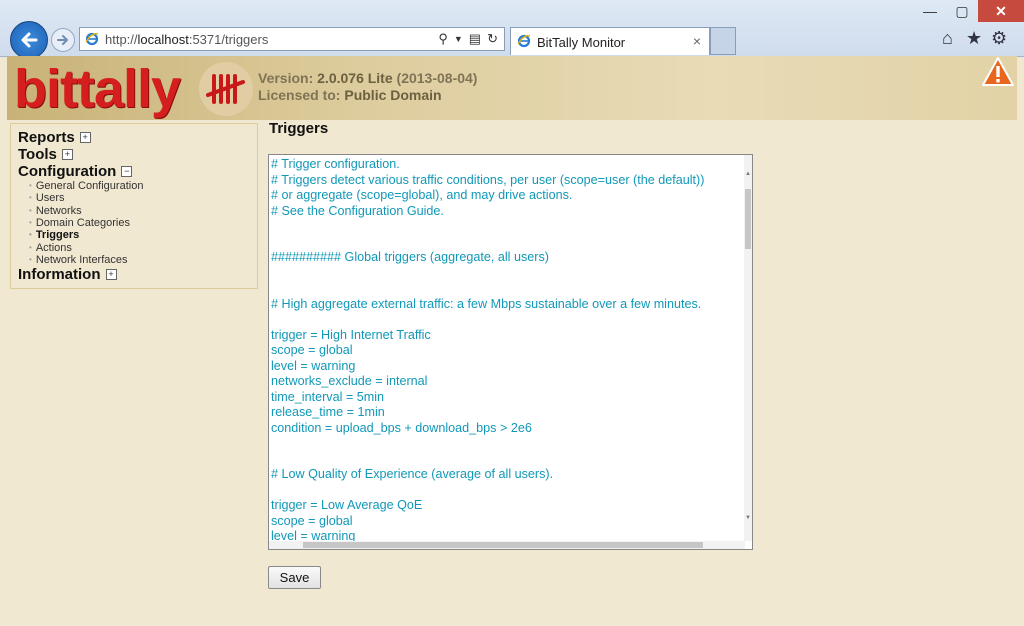  I want to click on config-line: time_interval = 5min, so click(328, 396).